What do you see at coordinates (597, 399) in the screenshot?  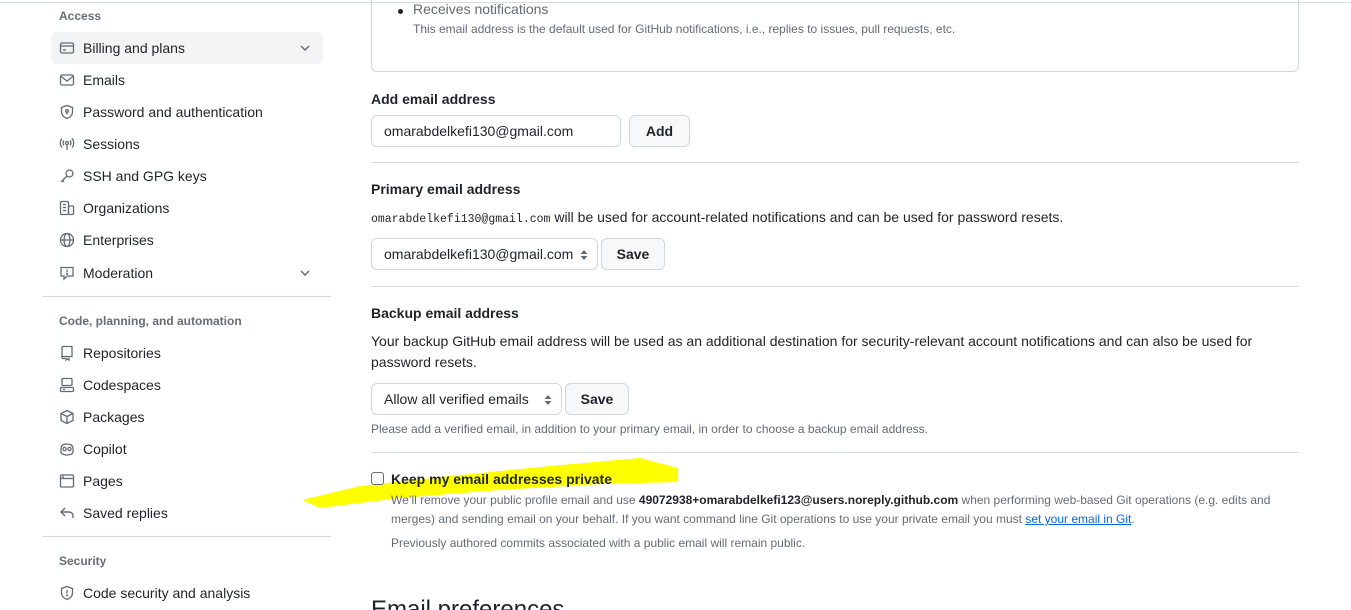 I see `backup-email-save-button: Save` at bounding box center [597, 399].